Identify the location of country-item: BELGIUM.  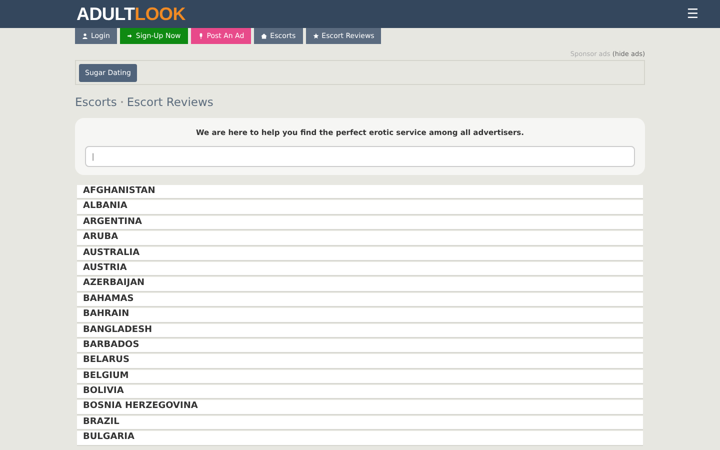
(360, 377).